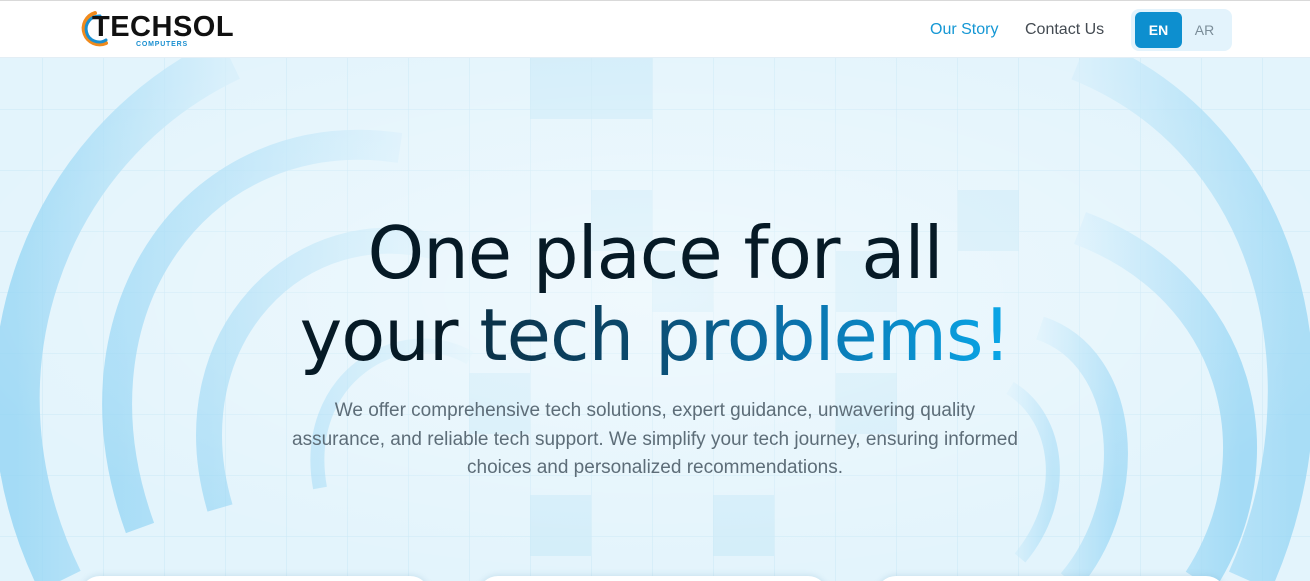 The height and width of the screenshot is (581, 1310). What do you see at coordinates (964, 30) in the screenshot?
I see `nav-our-story-link: Our Story` at bounding box center [964, 30].